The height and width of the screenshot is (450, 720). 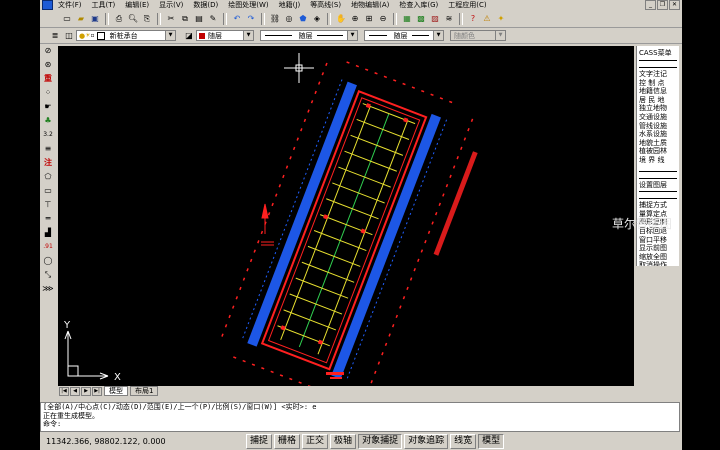 What do you see at coordinates (48, 79) in the screenshot?
I see `weight-icon: 重` at bounding box center [48, 79].